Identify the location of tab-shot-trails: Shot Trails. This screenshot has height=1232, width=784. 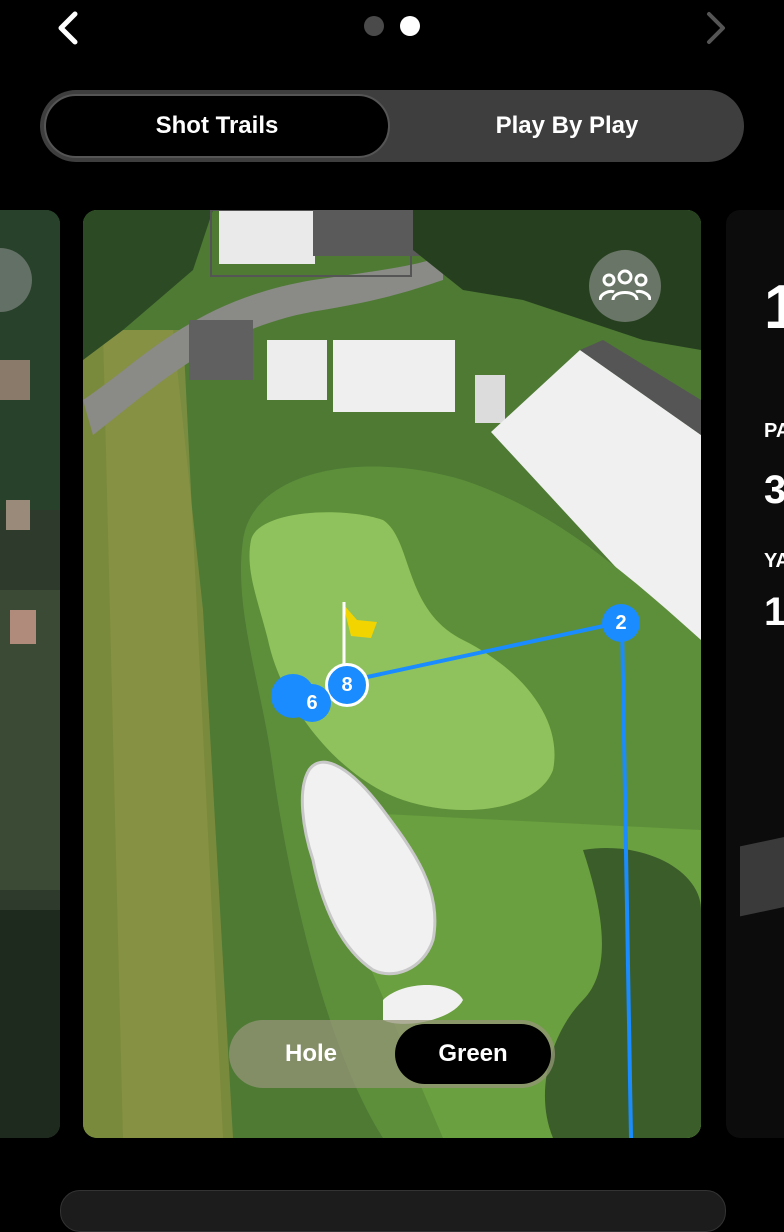
(217, 126).